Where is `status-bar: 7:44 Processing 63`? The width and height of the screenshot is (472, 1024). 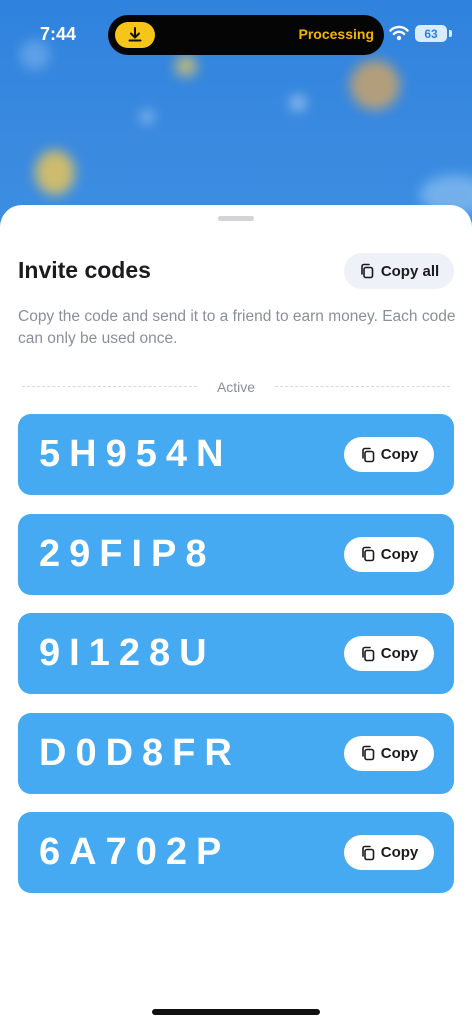 status-bar: 7:44 Processing 63 is located at coordinates (236, 35).